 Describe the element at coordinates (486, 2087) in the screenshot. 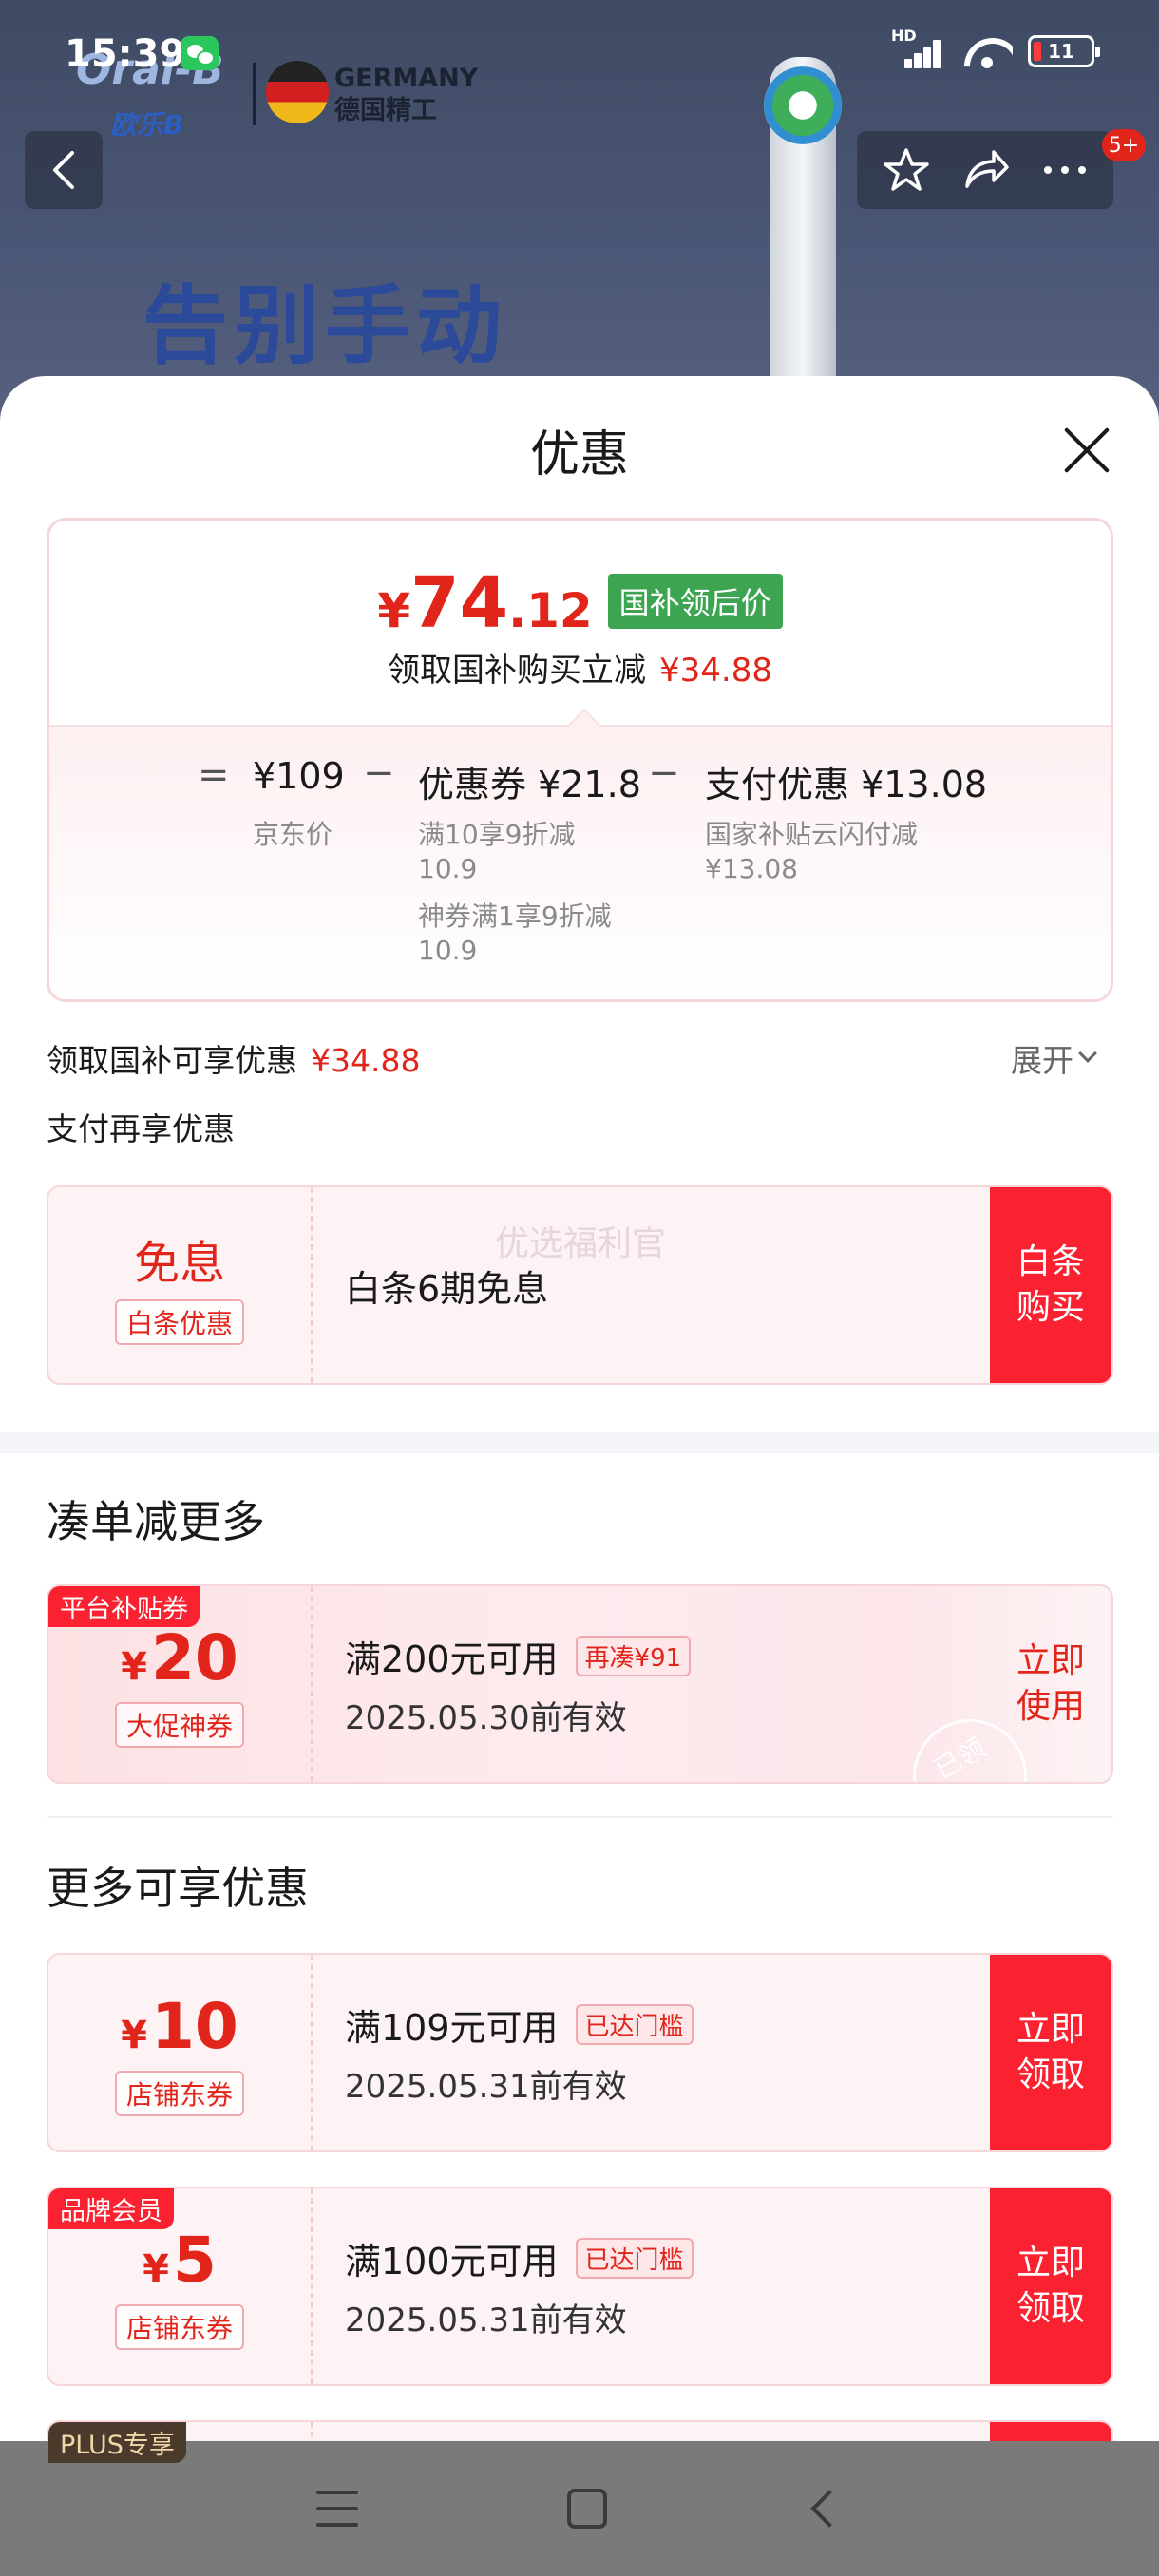

I see `coupon-expiry: 2025.05.31前有效` at that location.